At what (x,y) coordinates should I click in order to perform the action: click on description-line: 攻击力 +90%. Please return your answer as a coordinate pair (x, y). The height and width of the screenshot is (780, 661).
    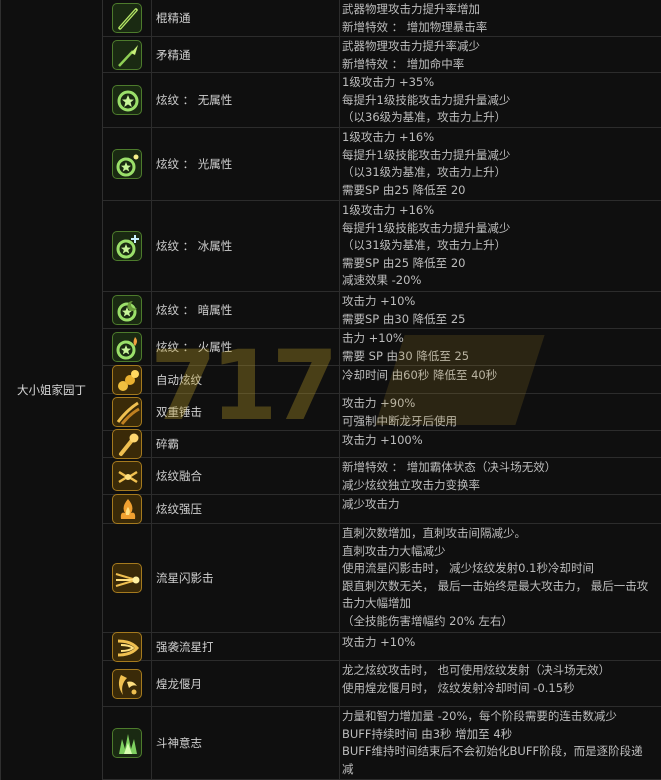
    Looking at the image, I should click on (379, 403).